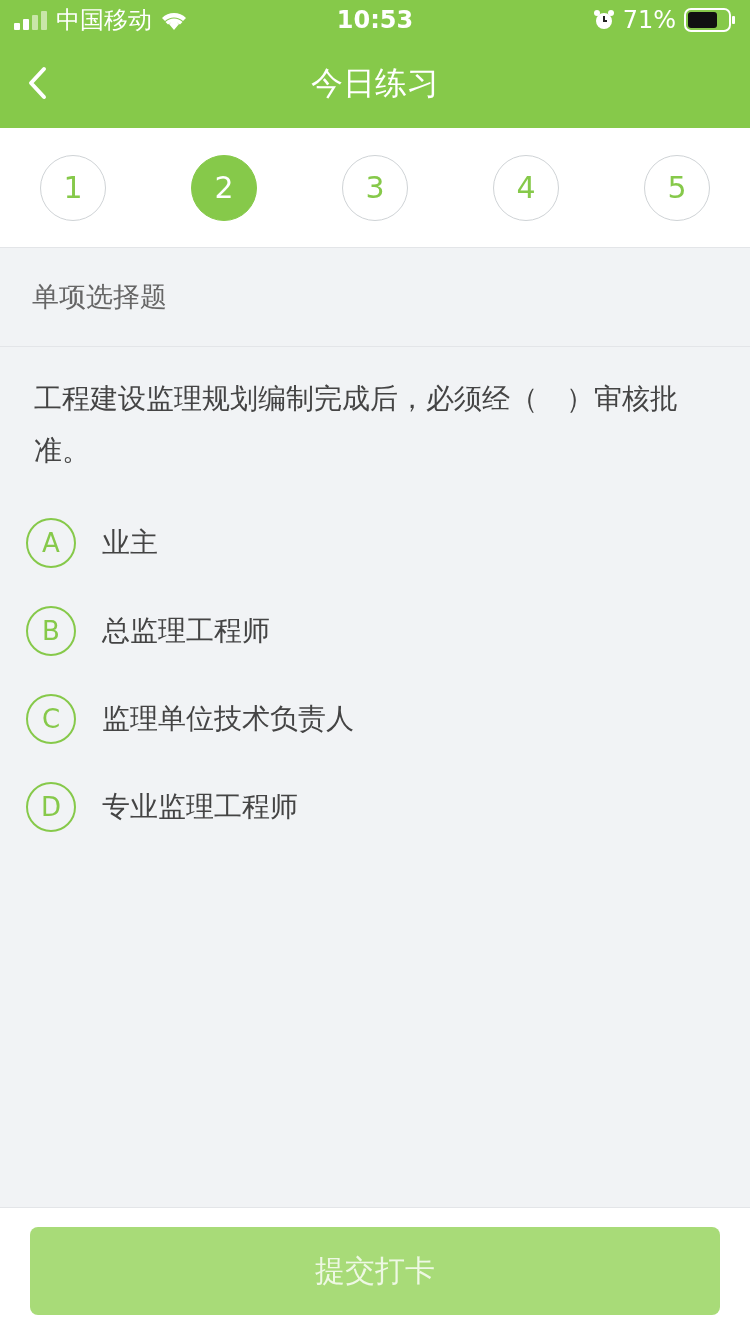 The width and height of the screenshot is (750, 1334). I want to click on question-text: 工程建设监理规划编制完成后，必须经（ ）审核批准。, so click(356, 425).